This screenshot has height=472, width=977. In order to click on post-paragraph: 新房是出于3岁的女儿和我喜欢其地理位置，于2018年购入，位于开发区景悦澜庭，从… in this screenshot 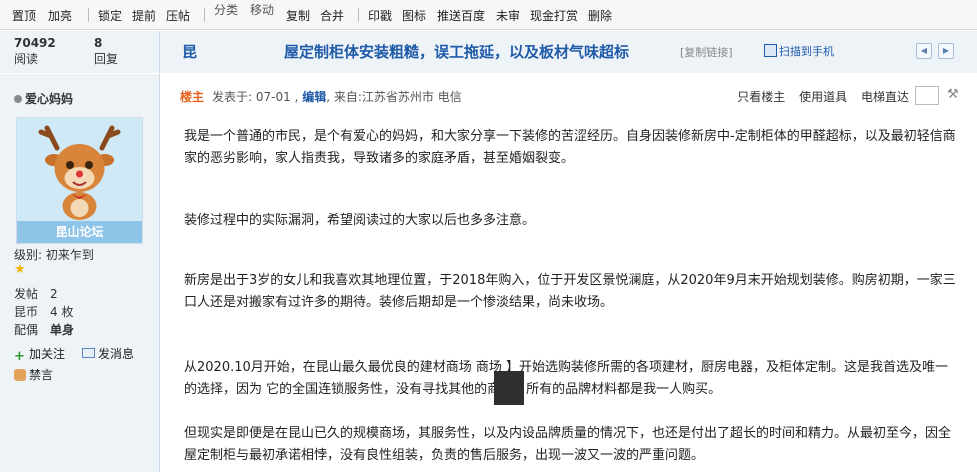, I will do `click(570, 291)`.